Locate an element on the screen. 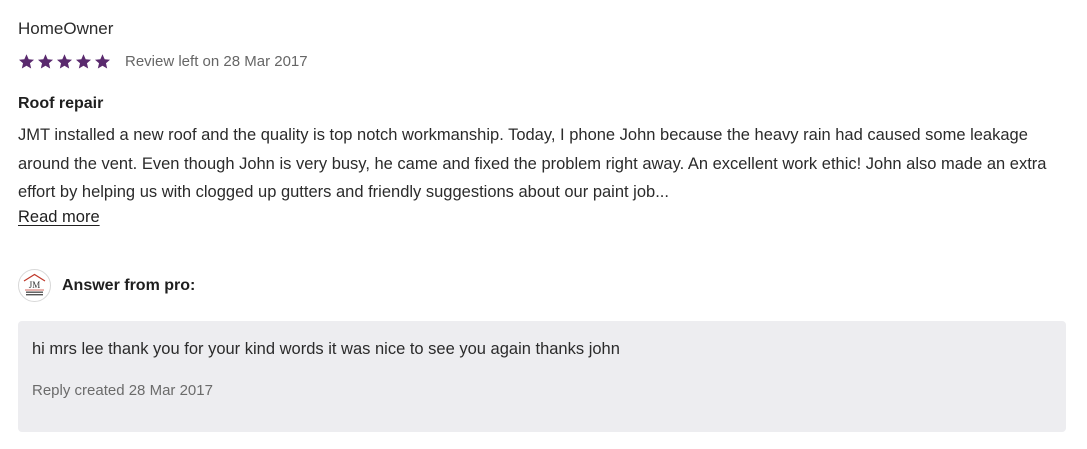 The width and height of the screenshot is (1087, 449). answer-header: JM Answer from pro: is located at coordinates (106, 285).